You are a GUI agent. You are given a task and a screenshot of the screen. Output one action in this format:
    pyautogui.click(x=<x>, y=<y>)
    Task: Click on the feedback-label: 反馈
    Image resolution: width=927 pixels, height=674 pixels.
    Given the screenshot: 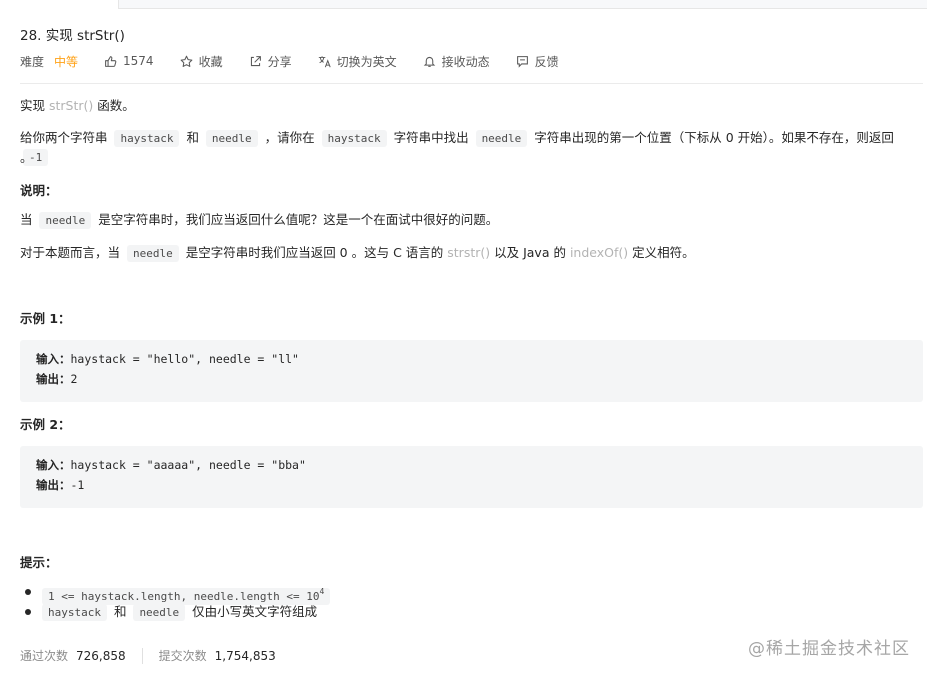 What is the action you would take?
    pyautogui.click(x=546, y=61)
    